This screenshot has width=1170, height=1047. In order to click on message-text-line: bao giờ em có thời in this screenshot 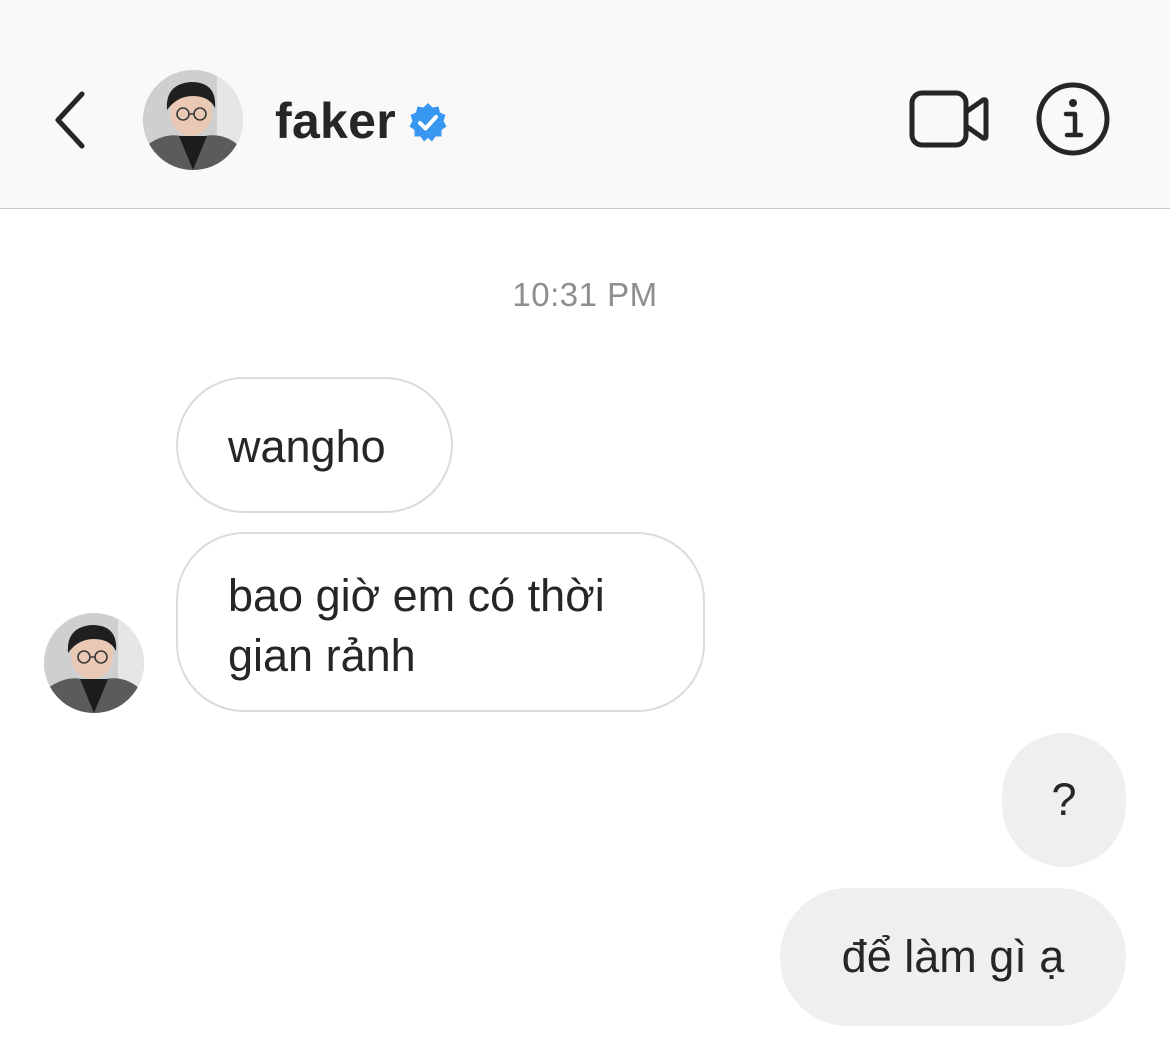, I will do `click(416, 595)`.